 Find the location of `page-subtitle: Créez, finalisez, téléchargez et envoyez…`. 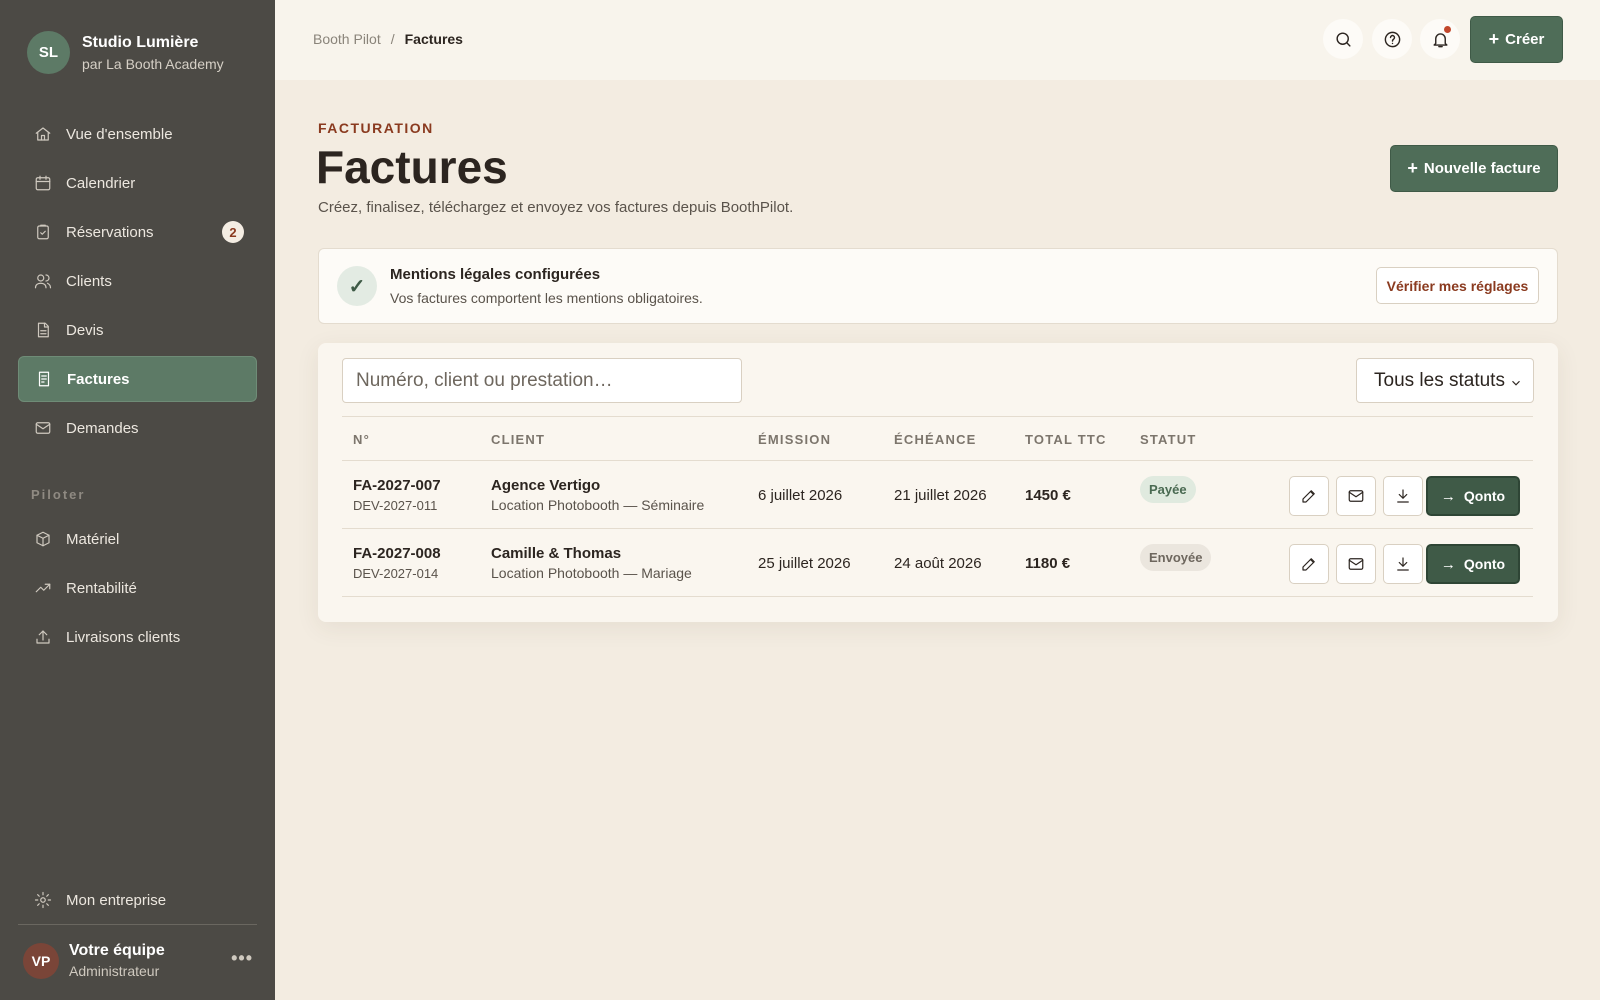

page-subtitle: Créez, finalisez, téléchargez et envoyez… is located at coordinates (556, 207).